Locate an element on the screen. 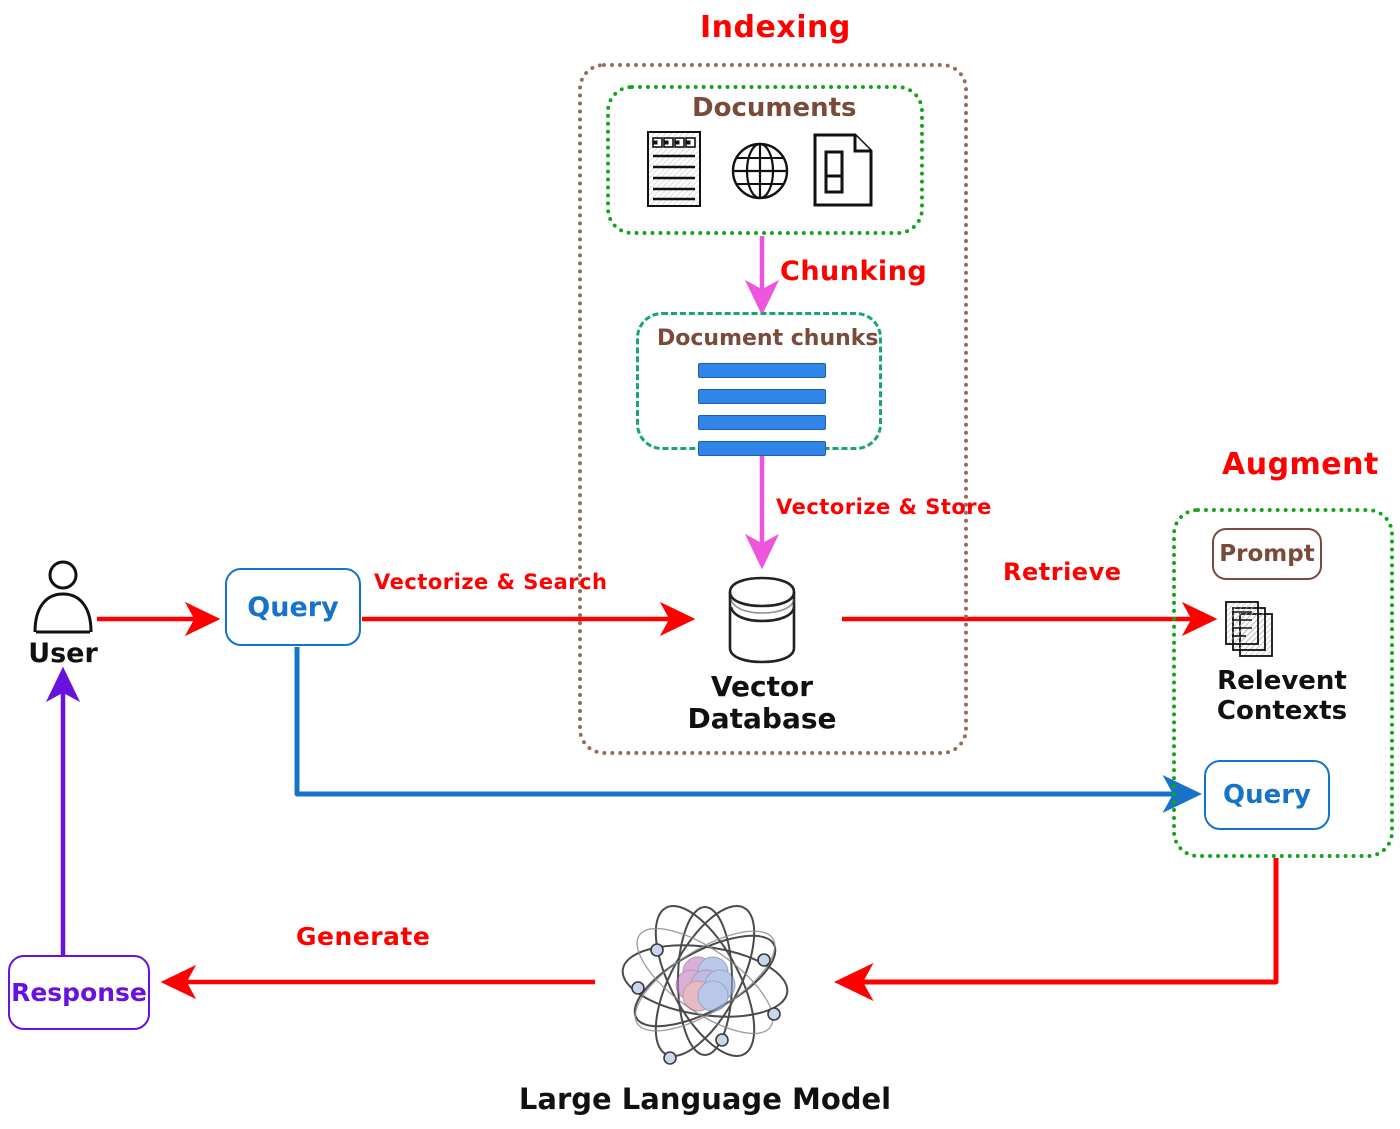 The height and width of the screenshot is (1129, 1400). prompt-box: Prompt is located at coordinates (1267, 554).